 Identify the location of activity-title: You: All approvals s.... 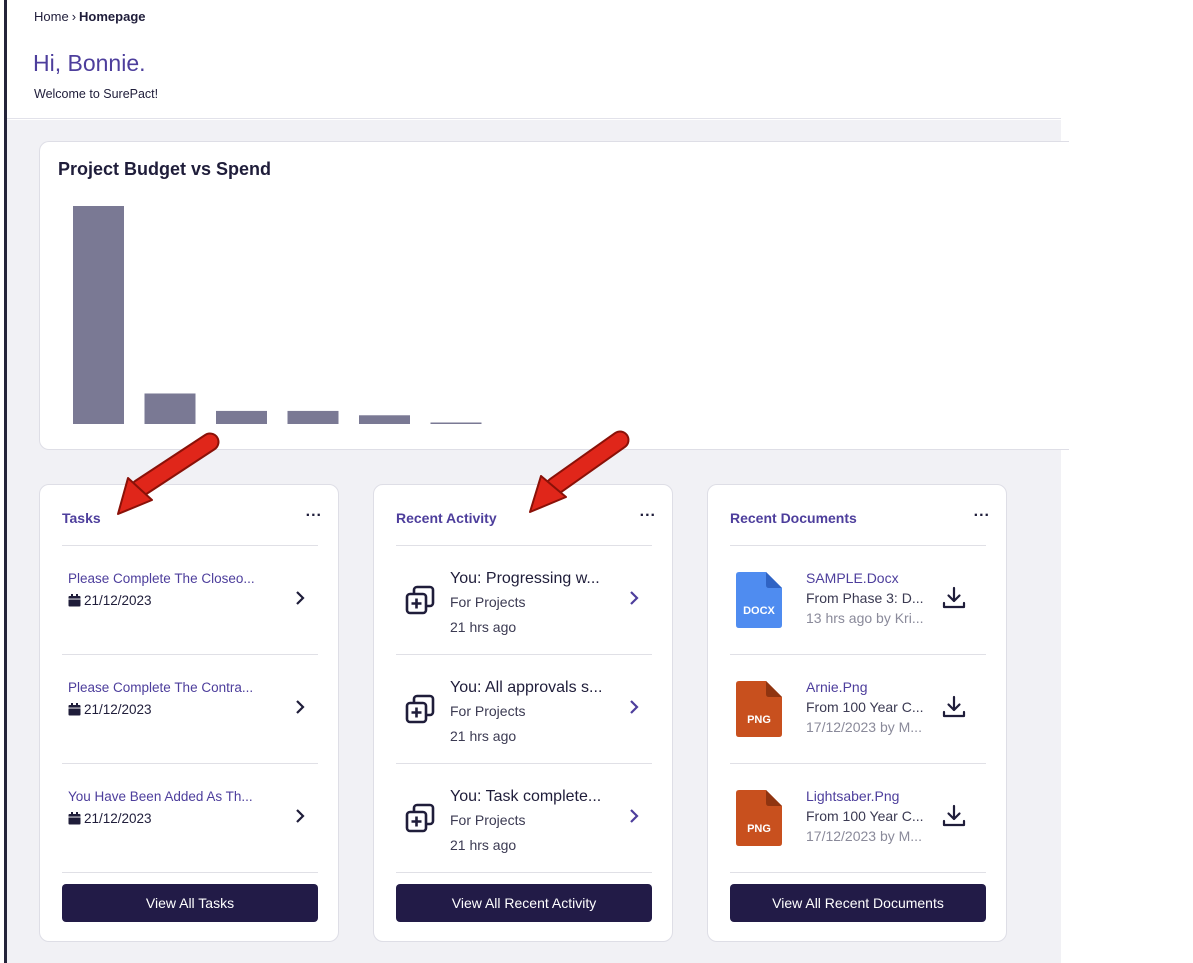
(526, 687).